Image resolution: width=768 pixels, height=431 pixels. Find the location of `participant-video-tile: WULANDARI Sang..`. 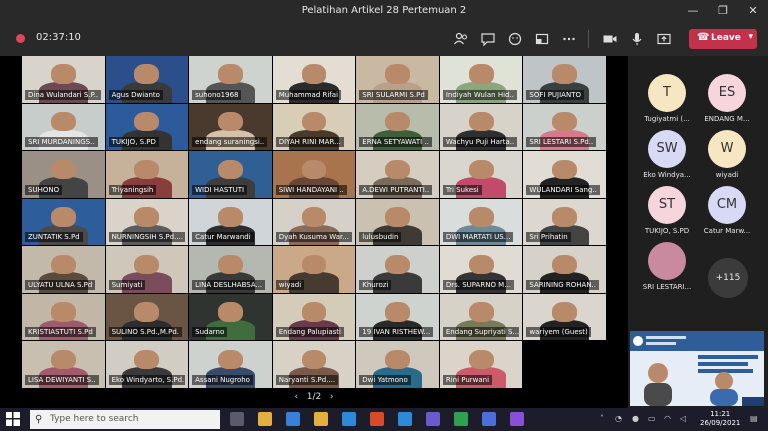

participant-video-tile: WULANDARI Sang.. is located at coordinates (564, 174).